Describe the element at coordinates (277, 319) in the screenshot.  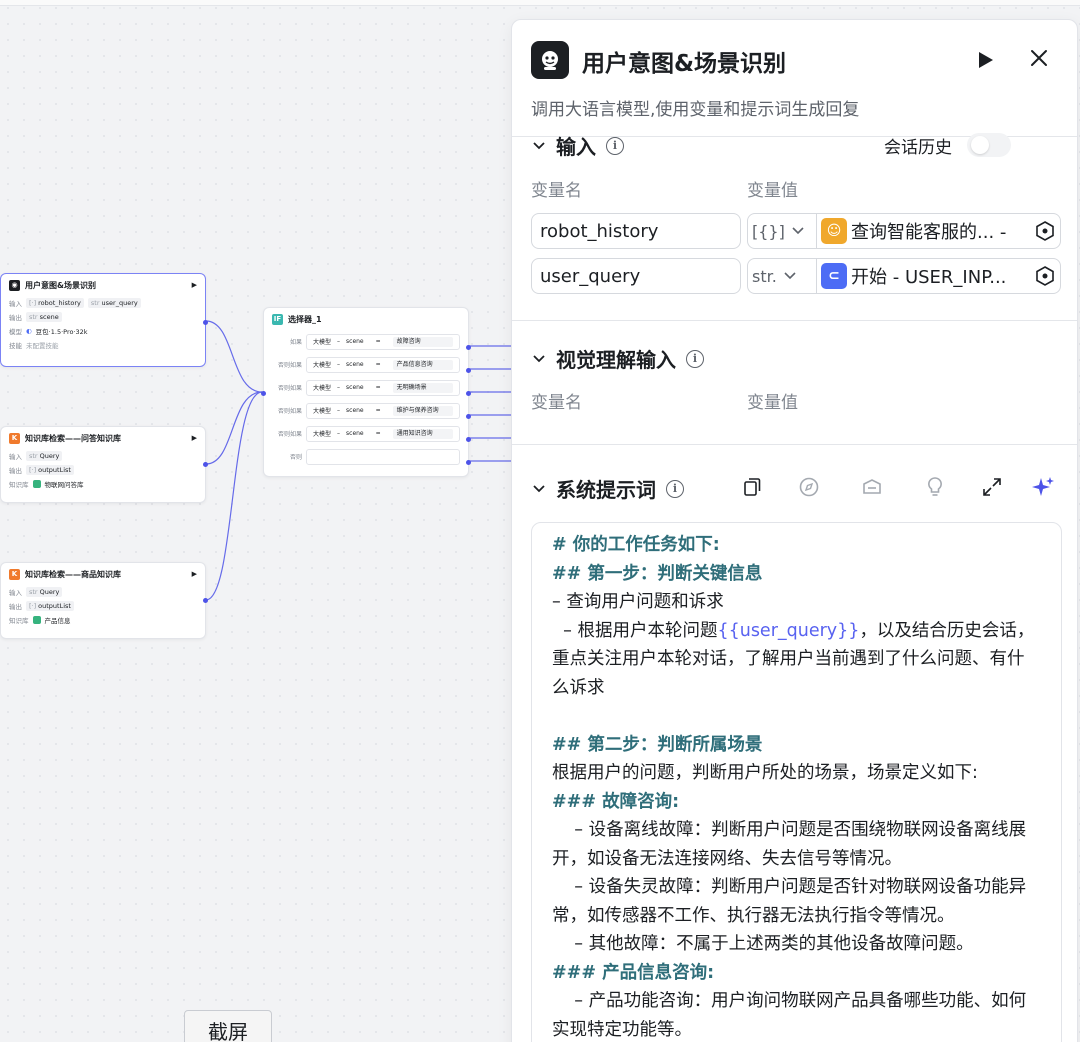
I see `if-icon: IF` at that location.